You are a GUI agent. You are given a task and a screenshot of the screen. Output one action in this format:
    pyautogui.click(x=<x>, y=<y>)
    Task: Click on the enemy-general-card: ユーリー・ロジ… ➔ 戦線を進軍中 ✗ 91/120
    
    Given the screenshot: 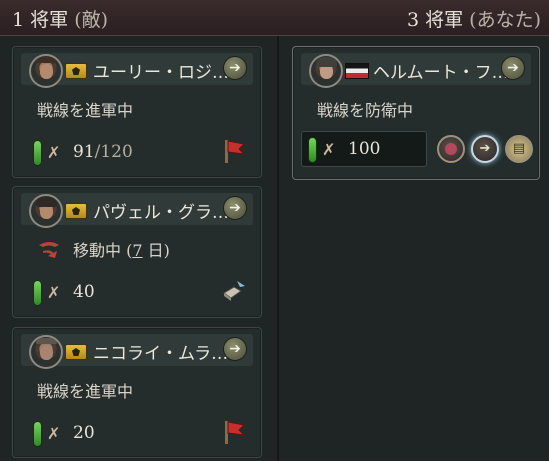 What is the action you would take?
    pyautogui.click(x=137, y=112)
    